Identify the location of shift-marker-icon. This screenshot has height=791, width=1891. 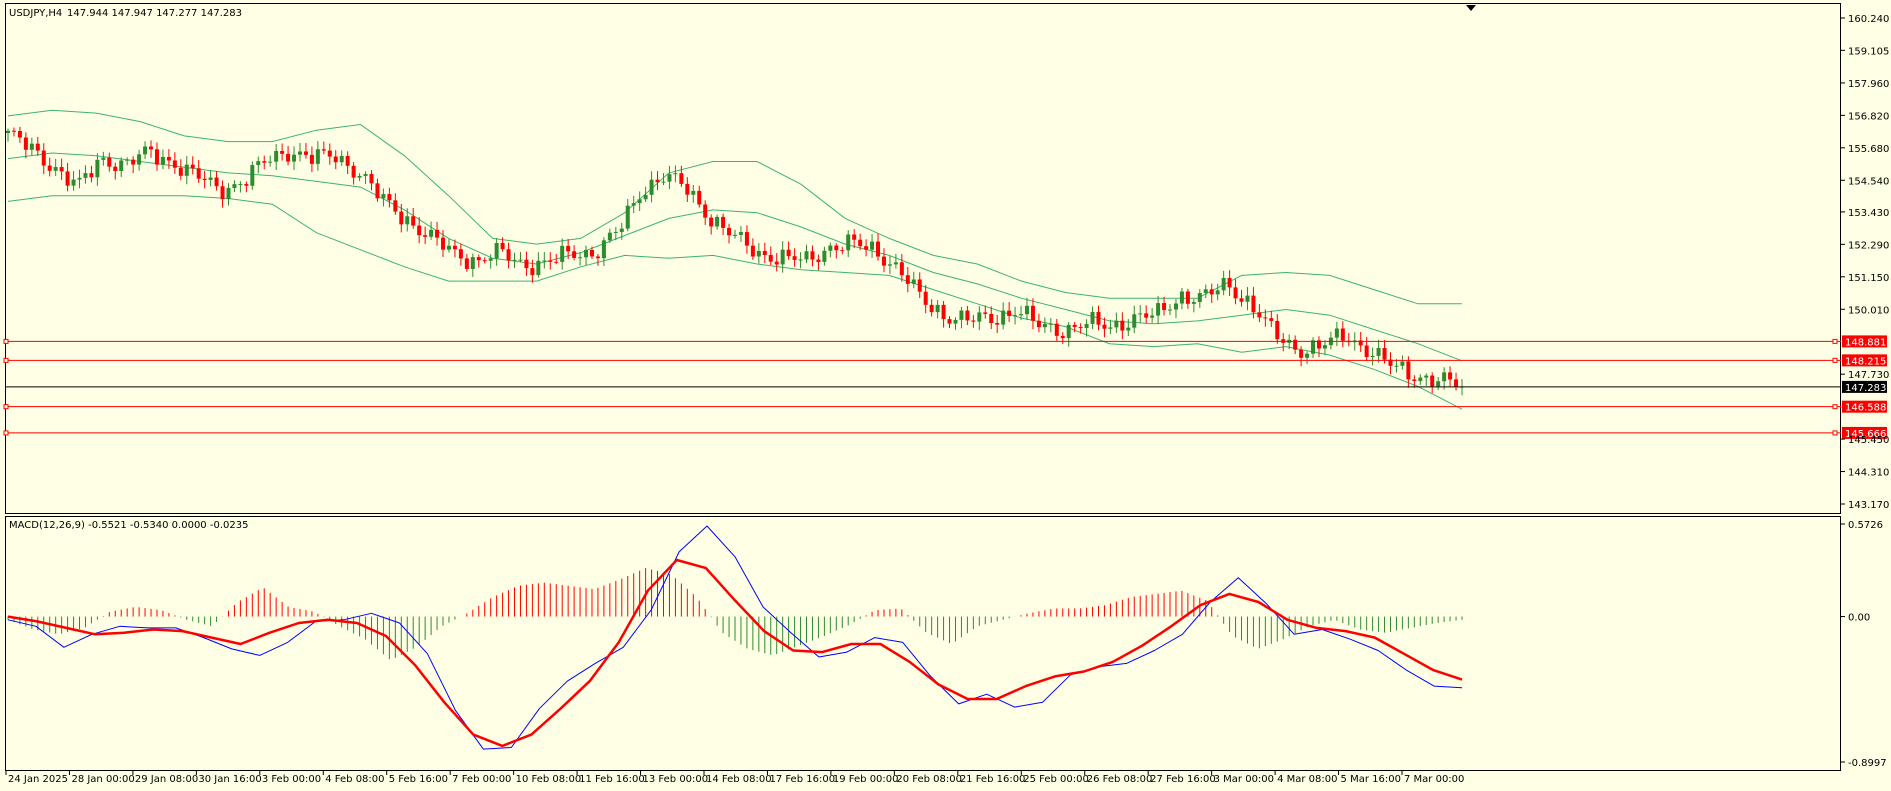
(1471, 8).